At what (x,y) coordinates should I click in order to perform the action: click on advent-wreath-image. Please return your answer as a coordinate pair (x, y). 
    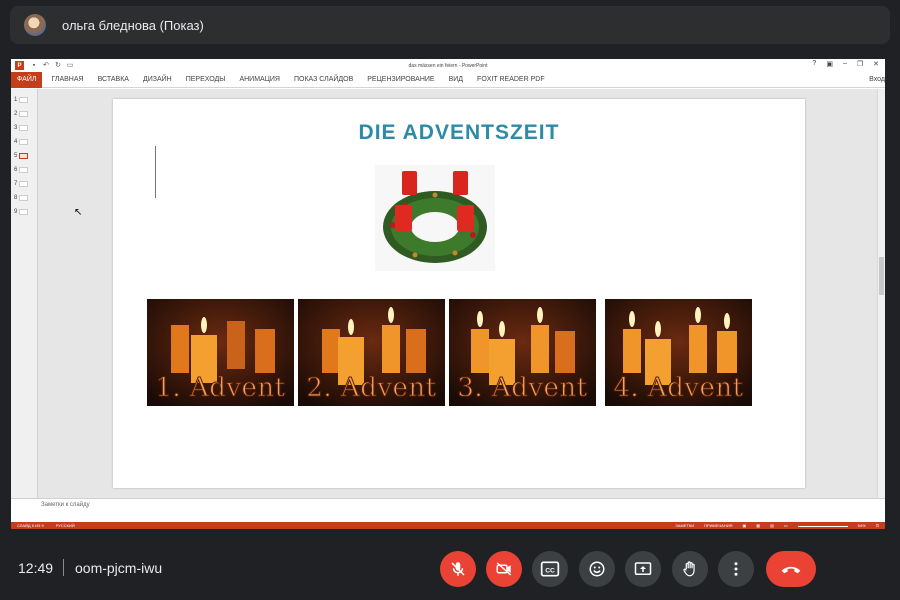
    Looking at the image, I should click on (435, 218).